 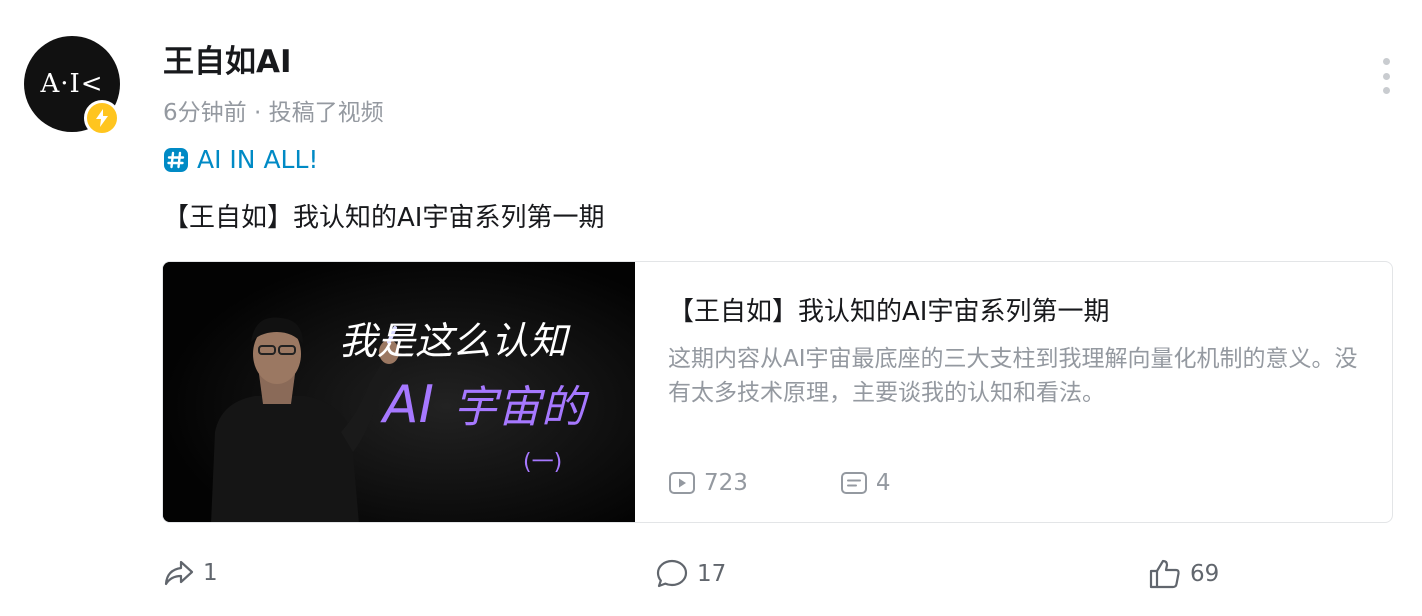 I want to click on video-title: 【王自如】我认知的AI宇宙系列第一期, so click(x=888, y=309).